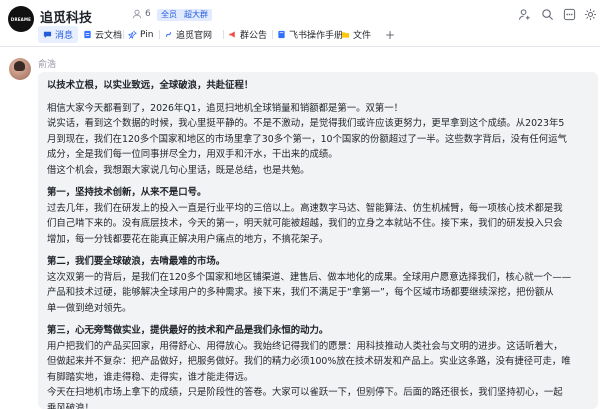 The width and height of the screenshot is (600, 409). Describe the element at coordinates (345, 35) in the screenshot. I see `folder-icon` at that location.